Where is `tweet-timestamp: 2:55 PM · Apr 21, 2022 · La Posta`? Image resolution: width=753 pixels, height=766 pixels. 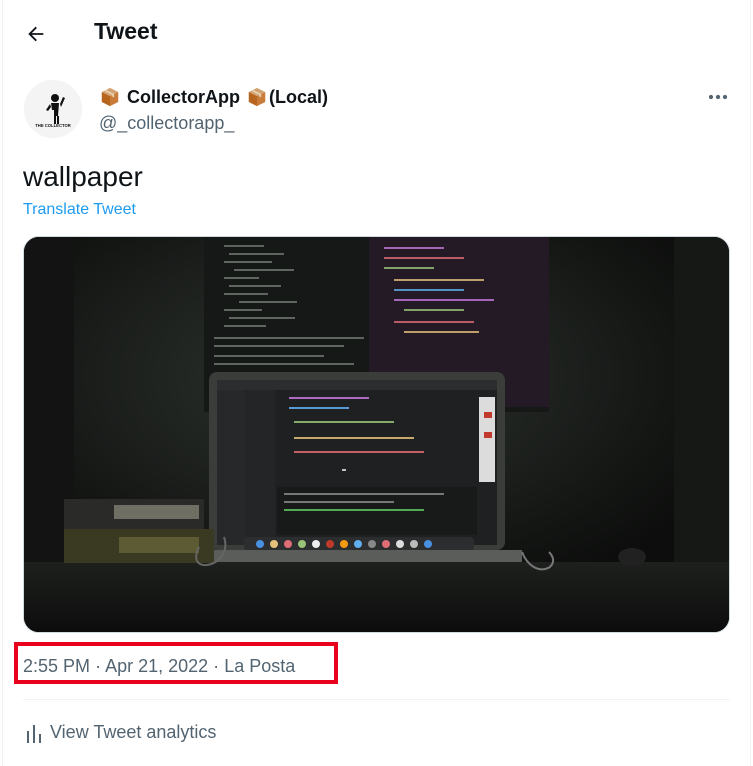 tweet-timestamp: 2:55 PM · Apr 21, 2022 · La Posta is located at coordinates (159, 666).